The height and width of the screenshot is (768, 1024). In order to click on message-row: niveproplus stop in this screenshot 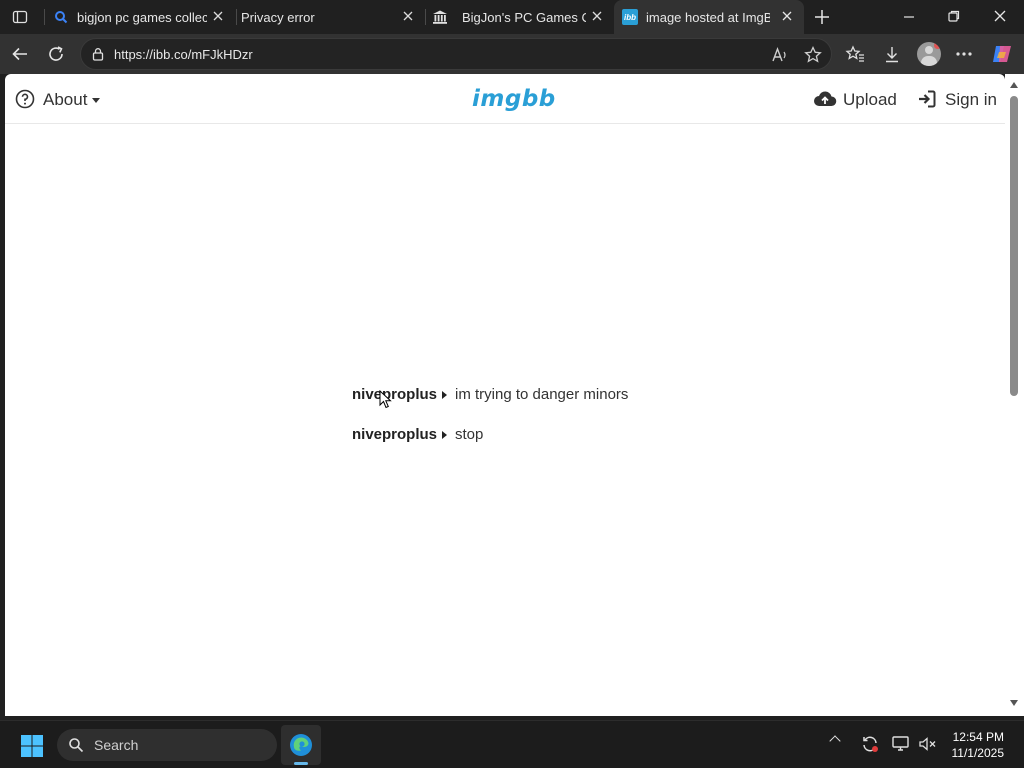, I will do `click(417, 434)`.